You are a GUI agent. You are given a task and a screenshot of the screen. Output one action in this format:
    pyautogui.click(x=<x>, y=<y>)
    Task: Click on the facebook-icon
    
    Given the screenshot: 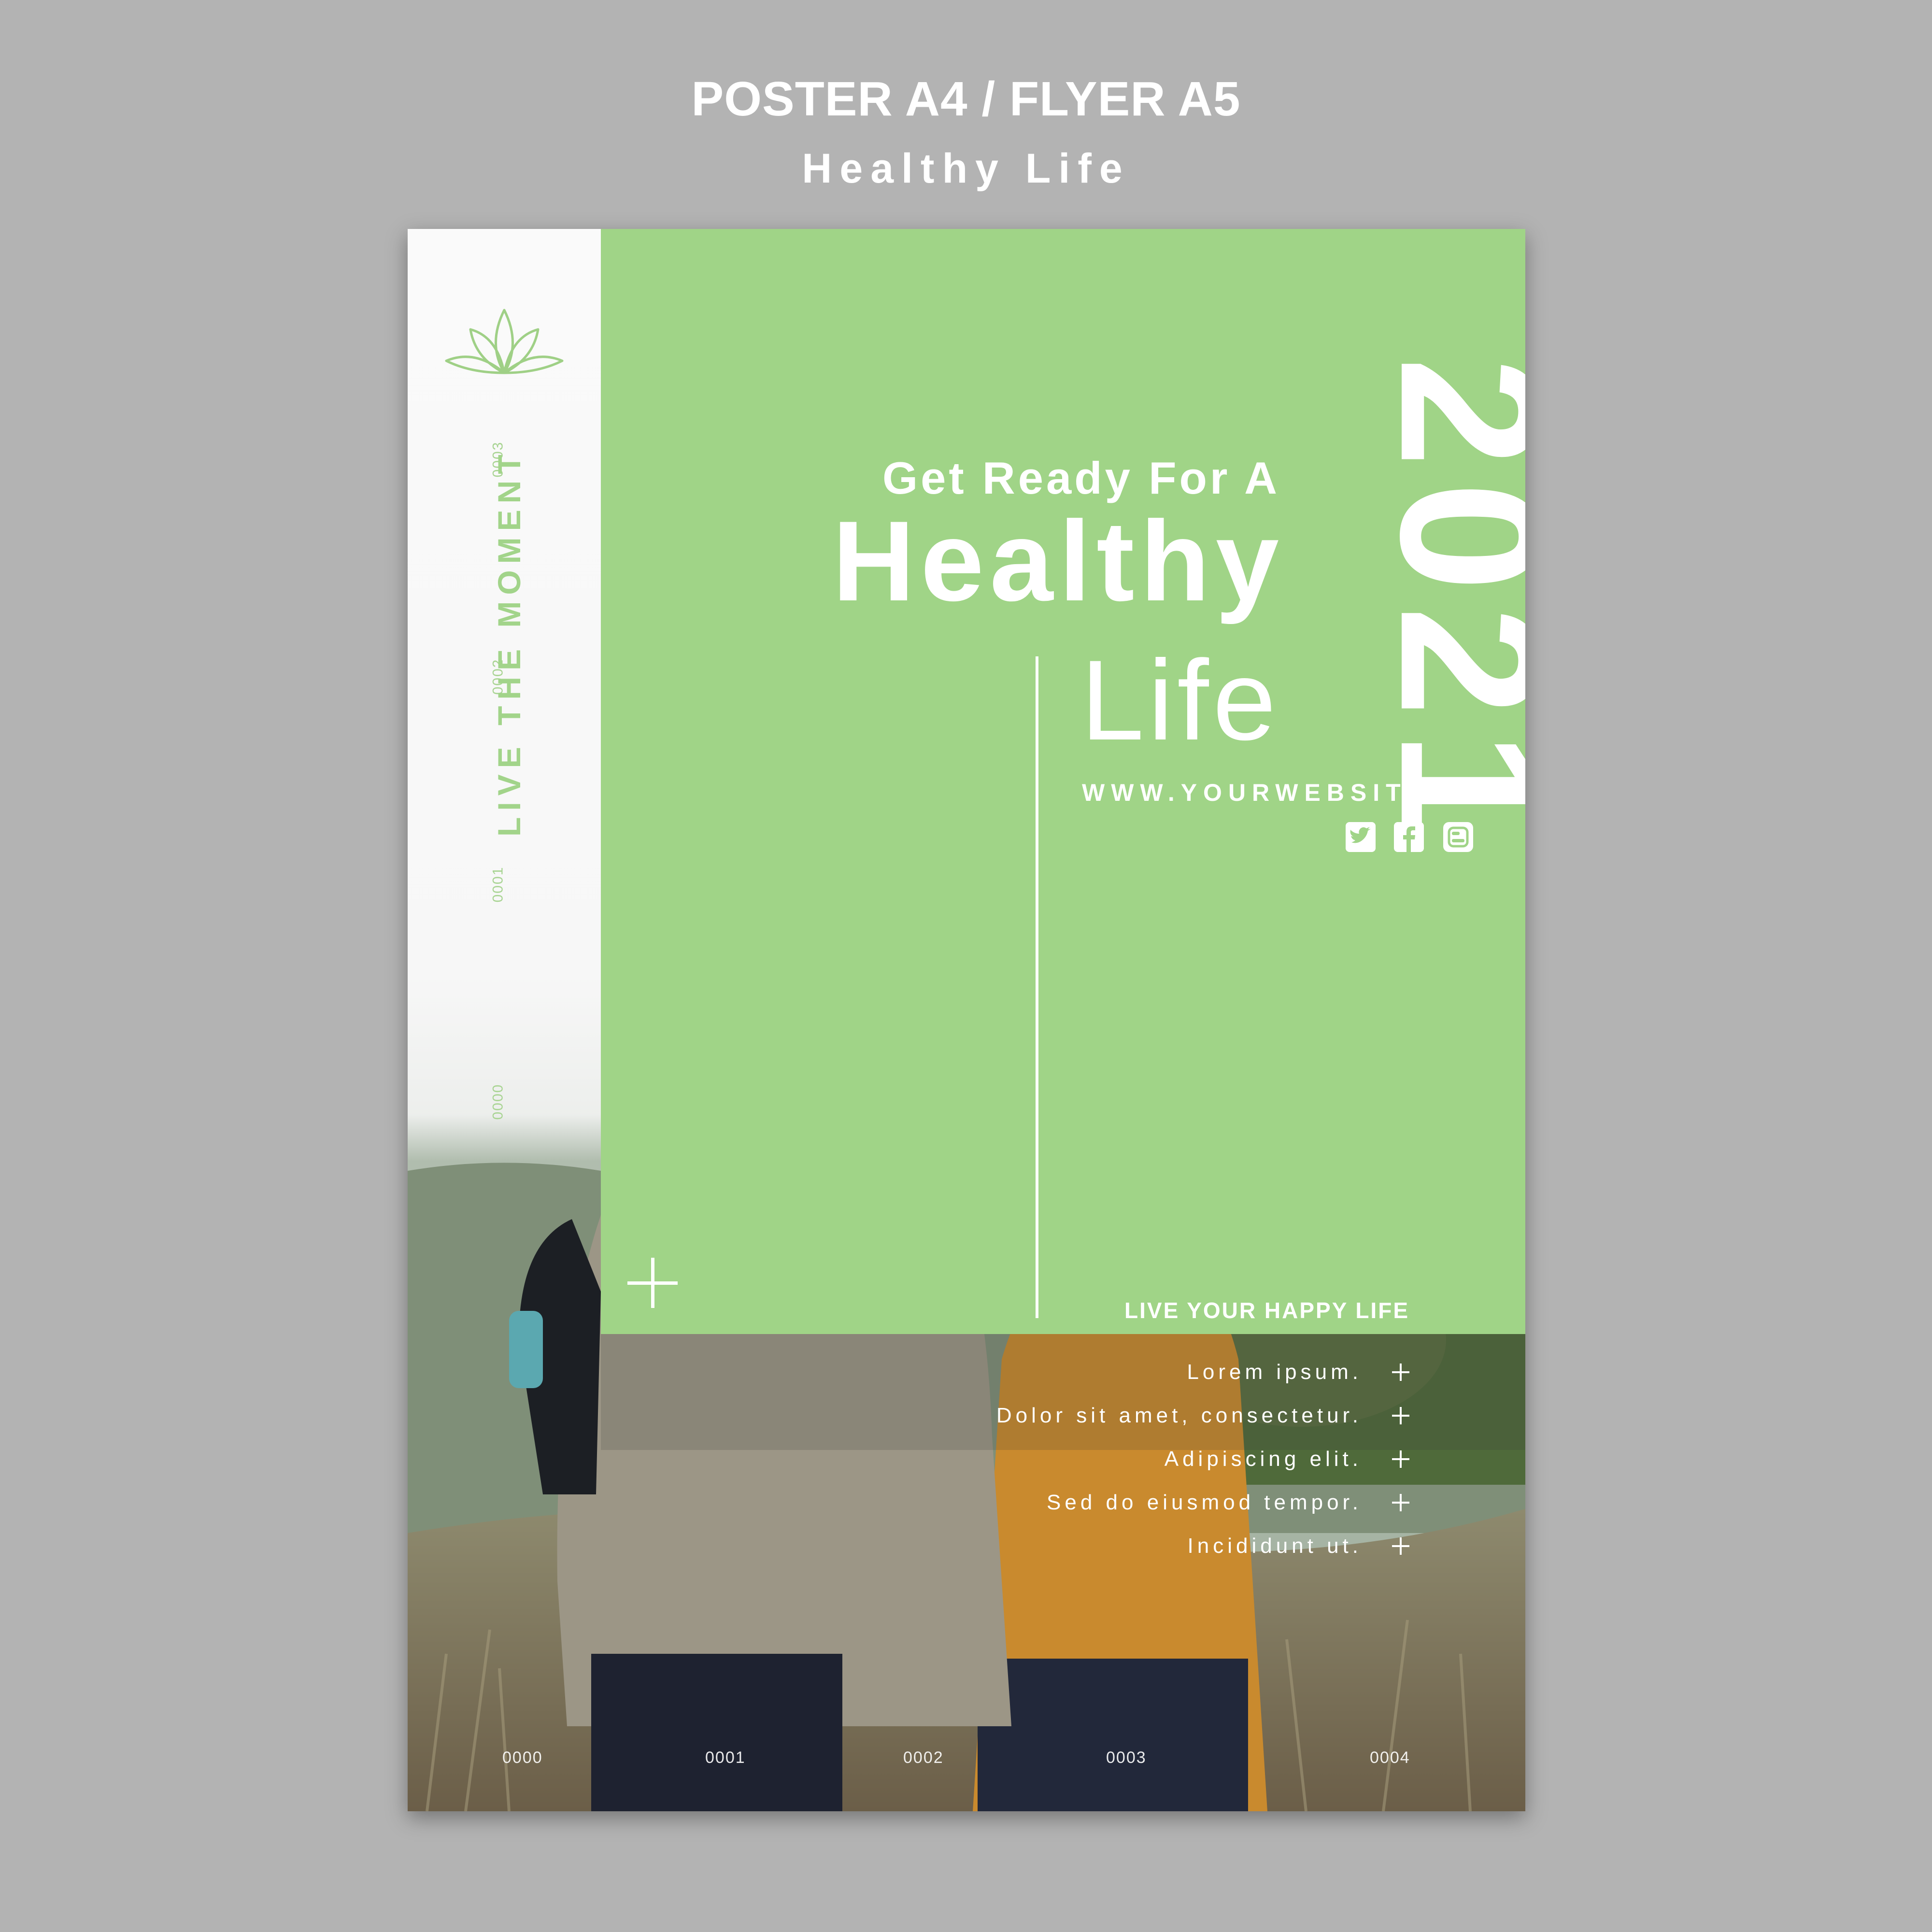 What is the action you would take?
    pyautogui.click(x=1409, y=837)
    